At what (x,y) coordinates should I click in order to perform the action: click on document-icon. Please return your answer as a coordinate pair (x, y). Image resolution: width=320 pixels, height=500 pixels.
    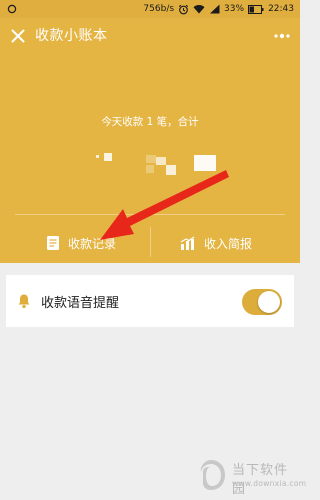
    Looking at the image, I should click on (53, 243).